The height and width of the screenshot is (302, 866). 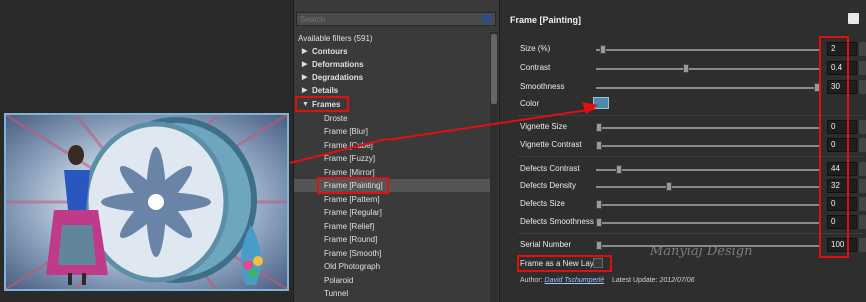 What do you see at coordinates (551, 144) in the screenshot?
I see `param-label: Vignette Contrast` at bounding box center [551, 144].